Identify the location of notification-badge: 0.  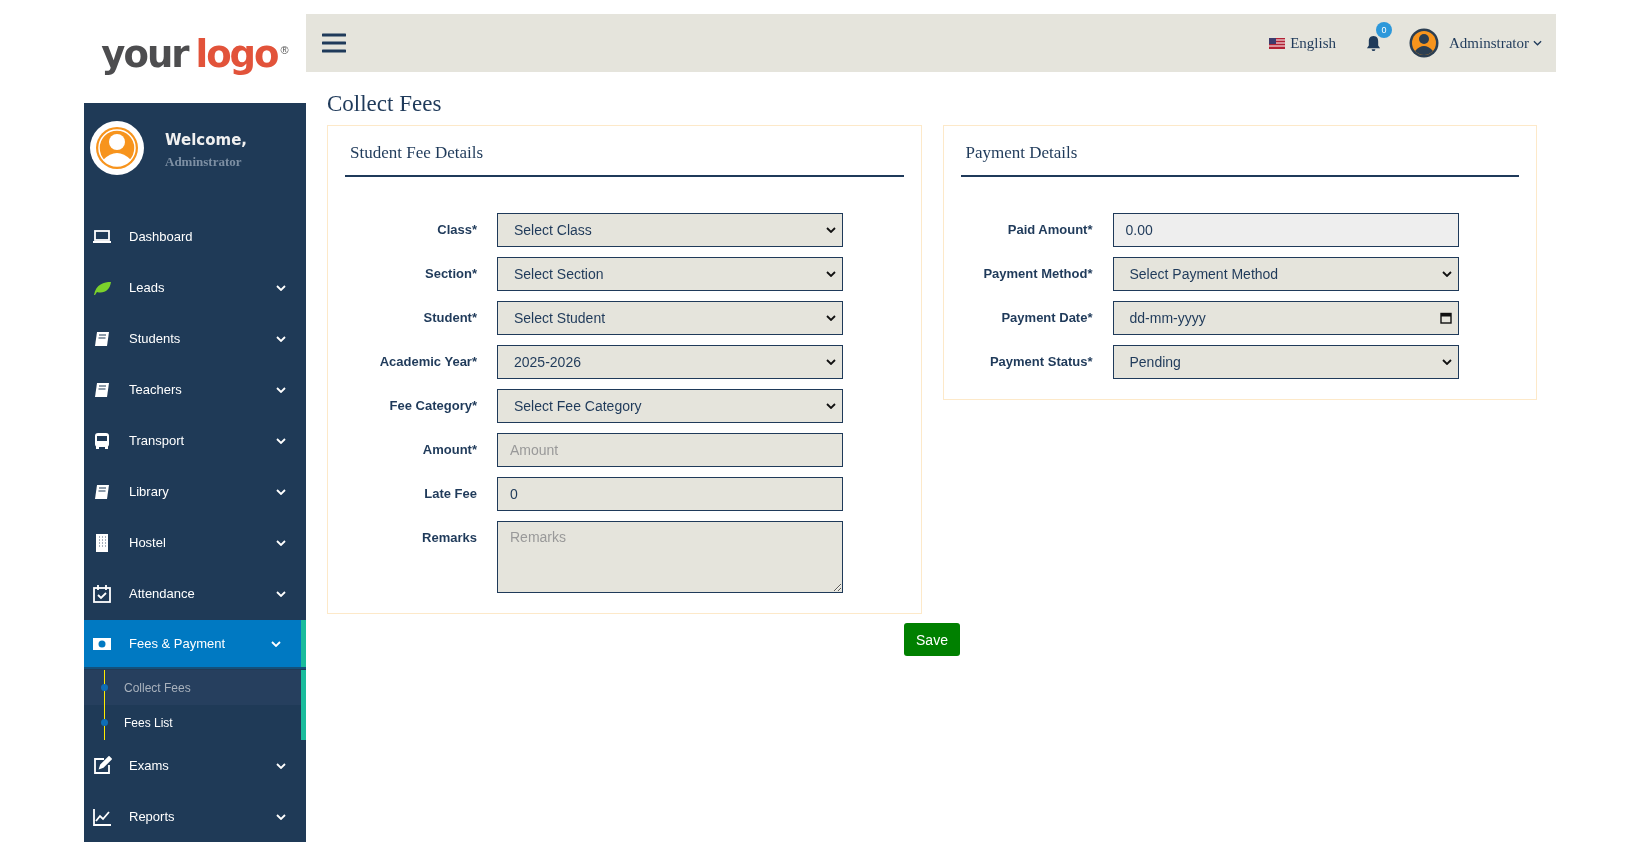
(1384, 29).